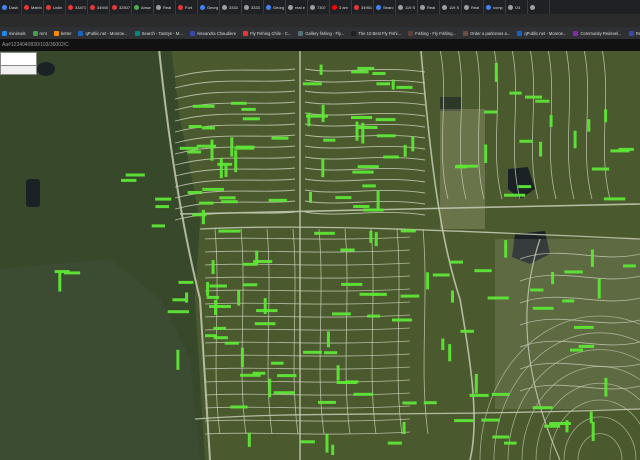 This screenshot has height=460, width=640. I want to click on bookmark-item: Alexandra Chaudiere, so click(212, 33).